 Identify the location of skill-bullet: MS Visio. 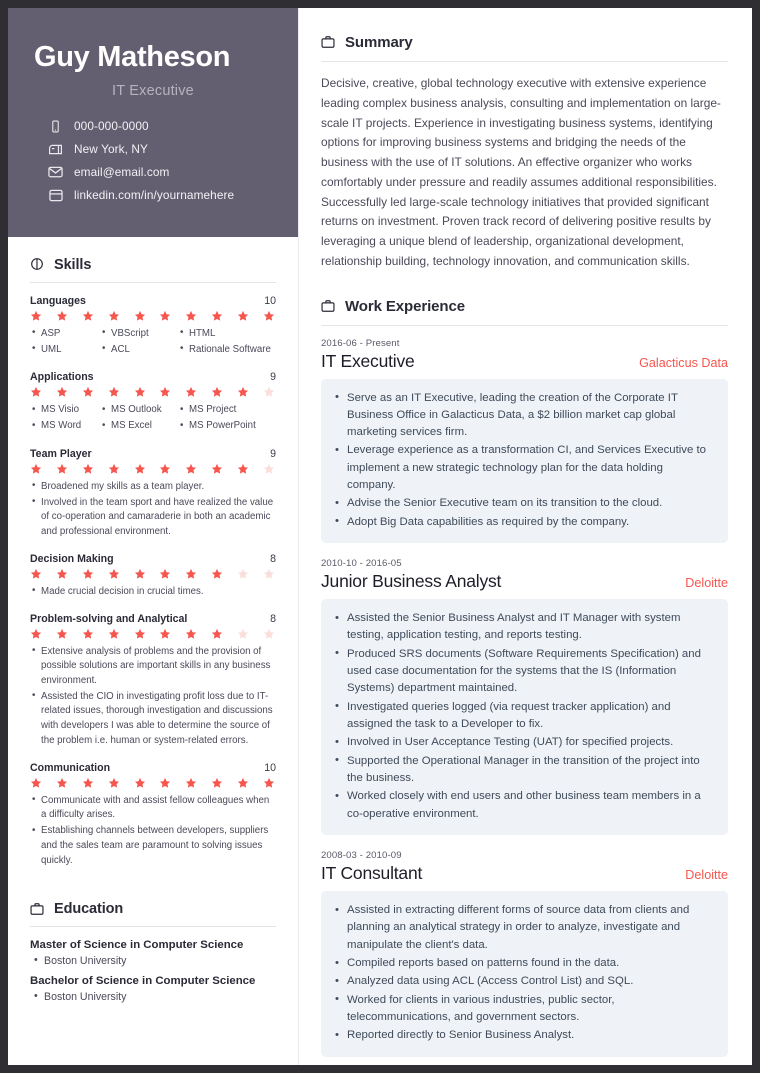
(63, 410).